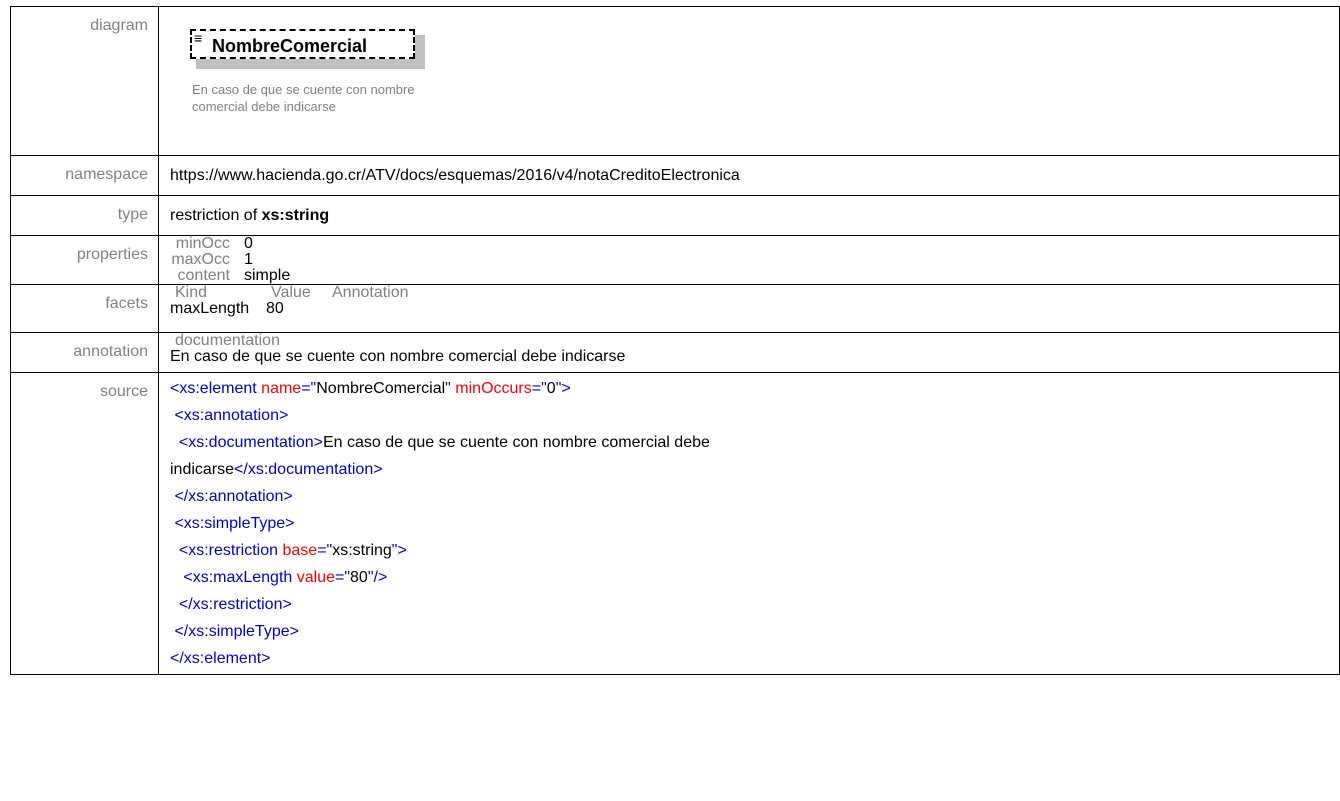  Describe the element at coordinates (84, 352) in the screenshot. I see `label-annotation: annotation` at that location.